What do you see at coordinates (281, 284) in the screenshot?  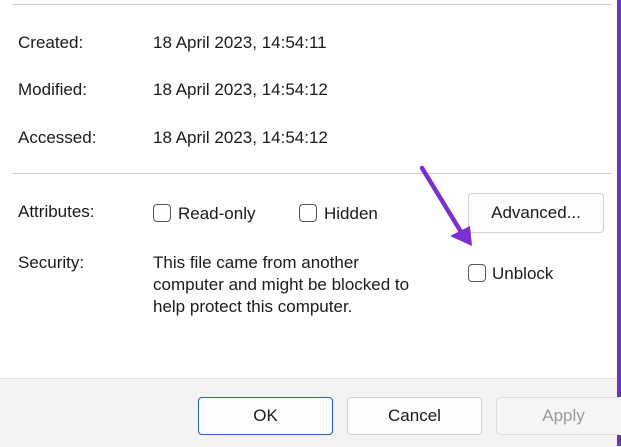 I see `security-message-line: computer and might be blocked to` at bounding box center [281, 284].